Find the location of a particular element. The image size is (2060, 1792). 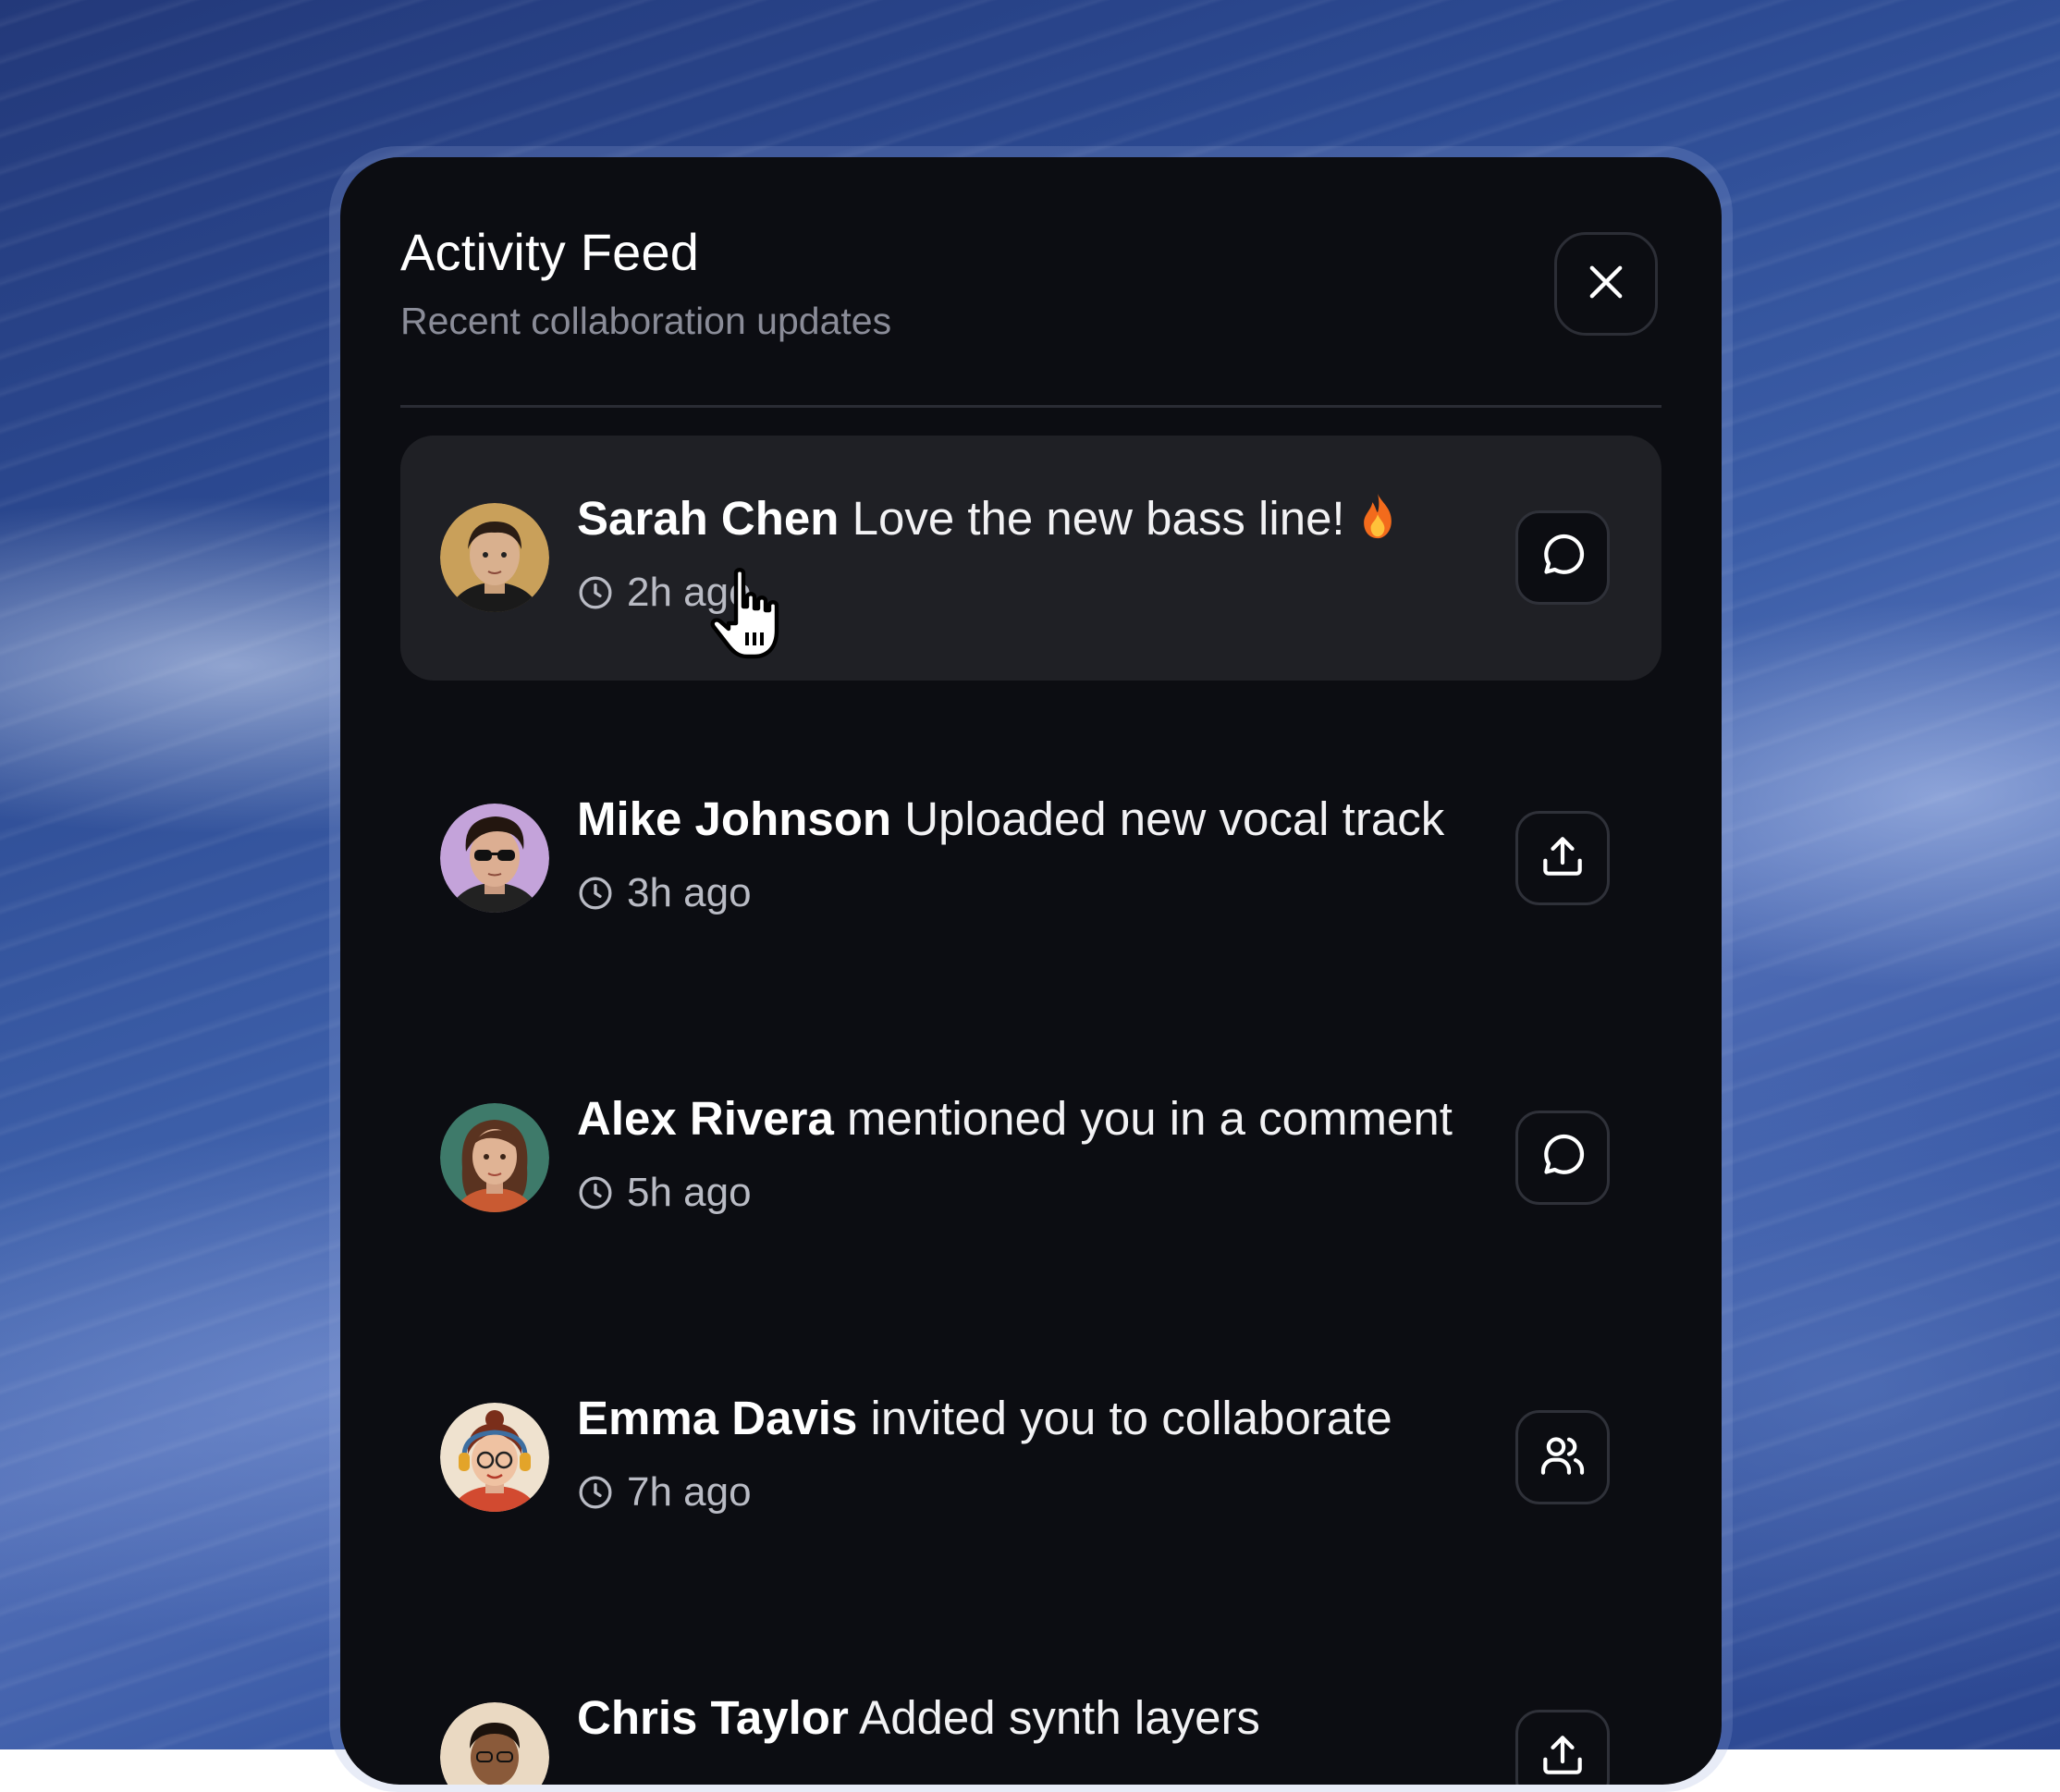

users-icon is located at coordinates (1562, 1458).